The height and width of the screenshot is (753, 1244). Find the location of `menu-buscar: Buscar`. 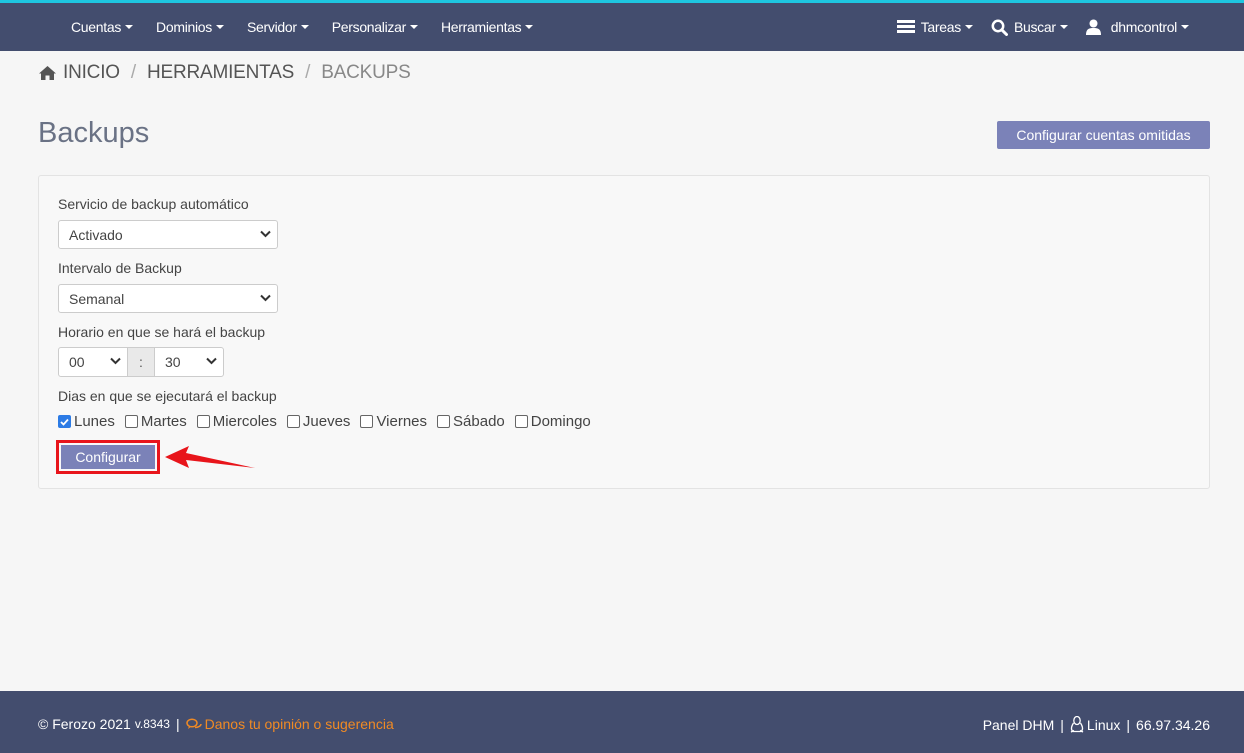

menu-buscar: Buscar is located at coordinates (1029, 27).